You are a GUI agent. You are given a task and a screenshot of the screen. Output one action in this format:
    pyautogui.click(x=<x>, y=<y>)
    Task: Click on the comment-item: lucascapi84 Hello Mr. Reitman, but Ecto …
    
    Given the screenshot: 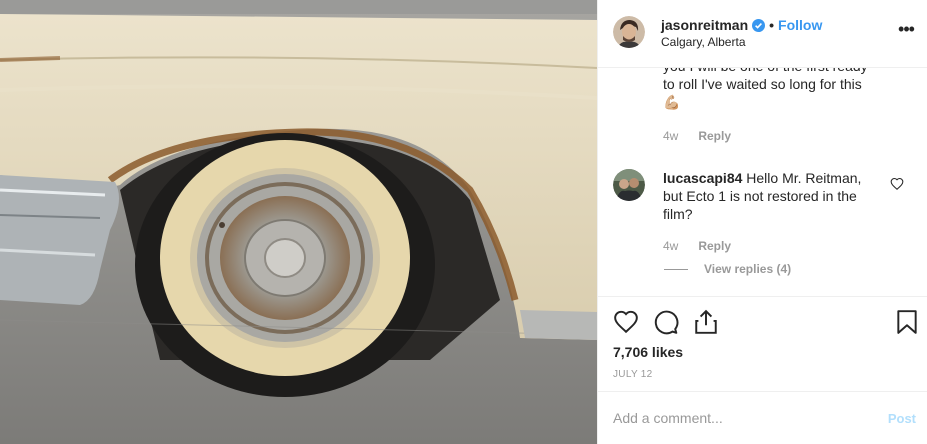 What is the action you would take?
    pyautogui.click(x=773, y=196)
    